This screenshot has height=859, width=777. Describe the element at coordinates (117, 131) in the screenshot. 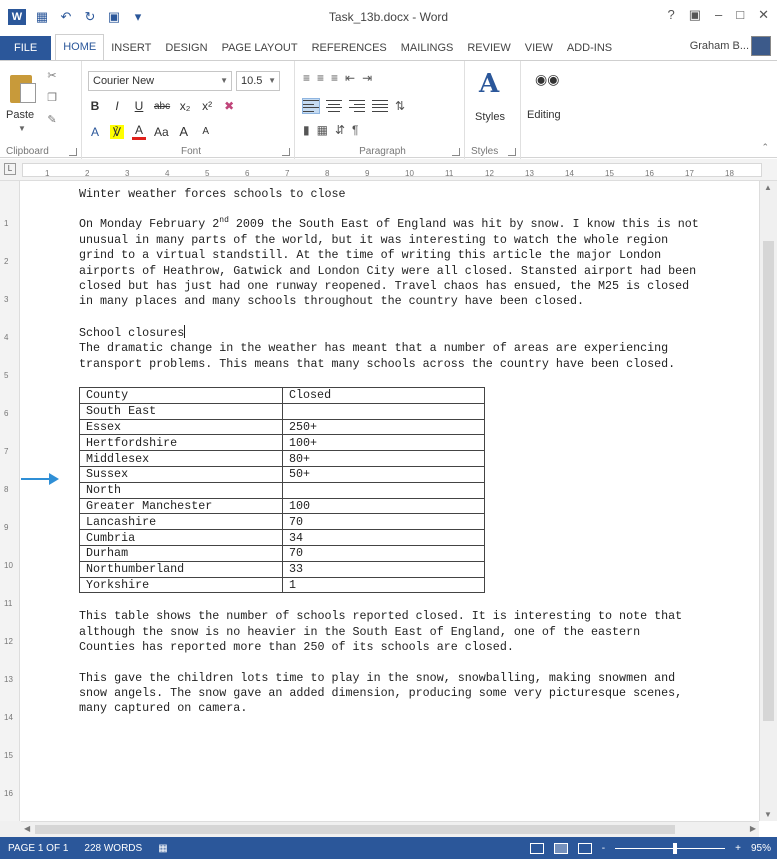

I see `highlight-color-icon: ℣` at that location.